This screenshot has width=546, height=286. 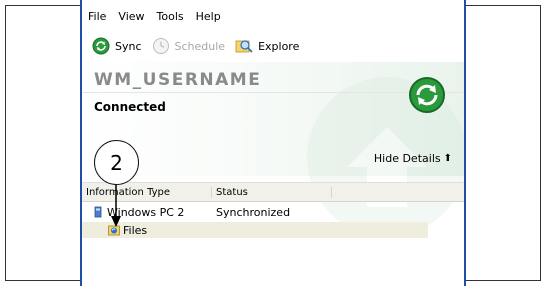 I want to click on hide-details-link: Hide Details ⬆, so click(x=413, y=158).